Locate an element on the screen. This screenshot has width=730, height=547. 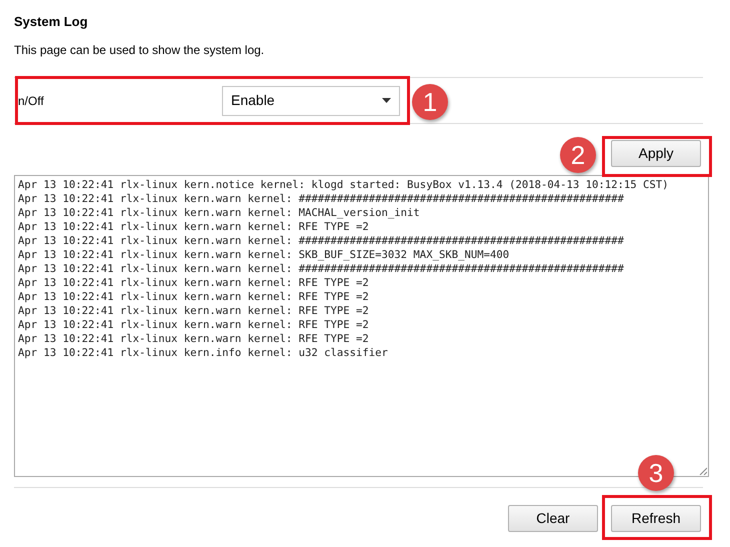
caret-icon is located at coordinates (386, 100).